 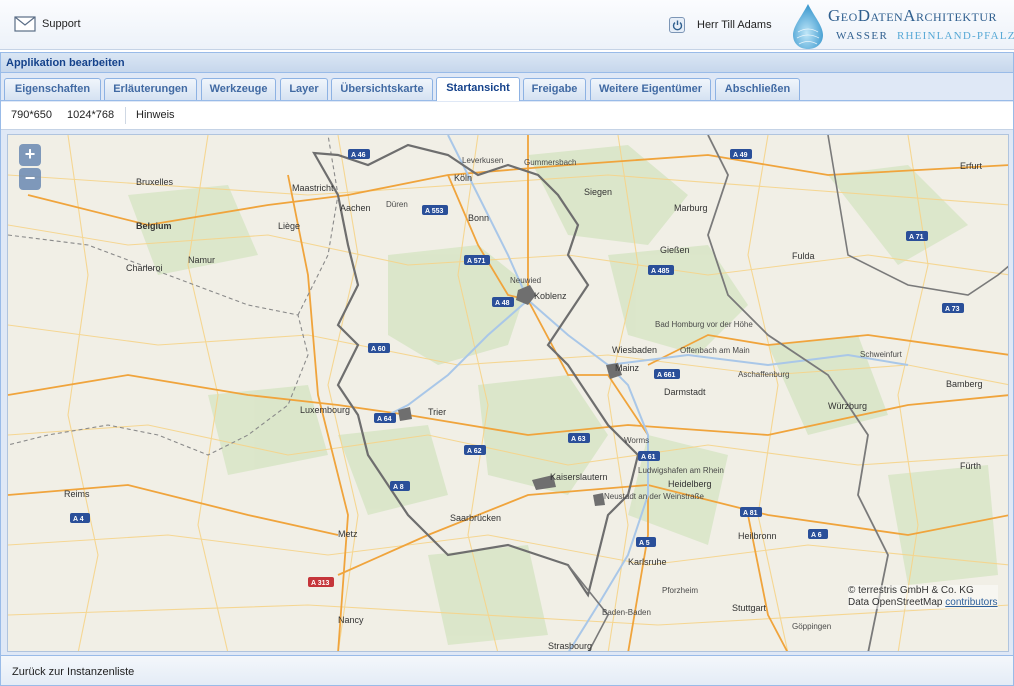 What do you see at coordinates (320, 583) in the screenshot?
I see `svg-text: A 313` at bounding box center [320, 583].